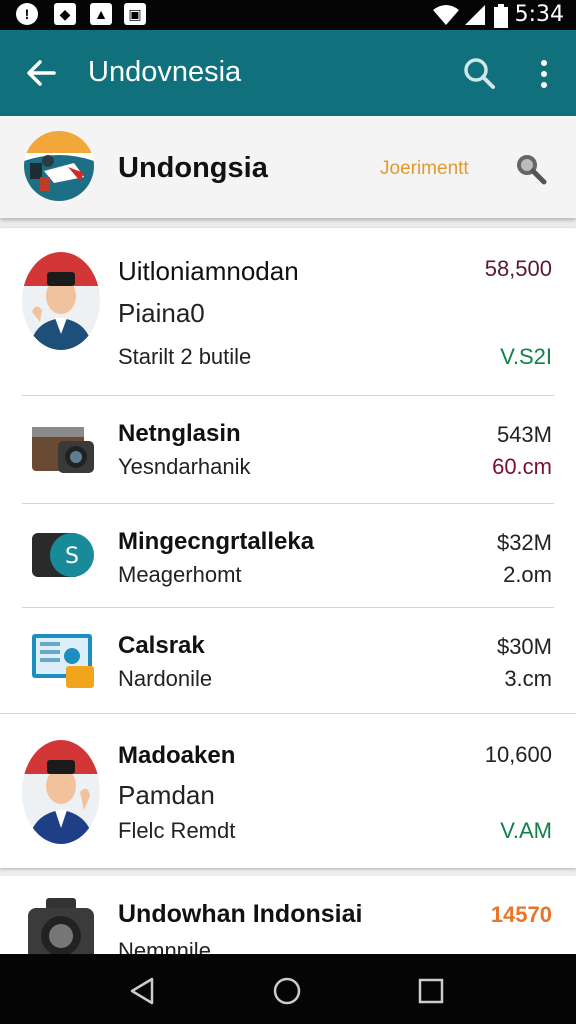 Image resolution: width=576 pixels, height=1024 pixels. I want to click on item-value: $32M, so click(524, 542).